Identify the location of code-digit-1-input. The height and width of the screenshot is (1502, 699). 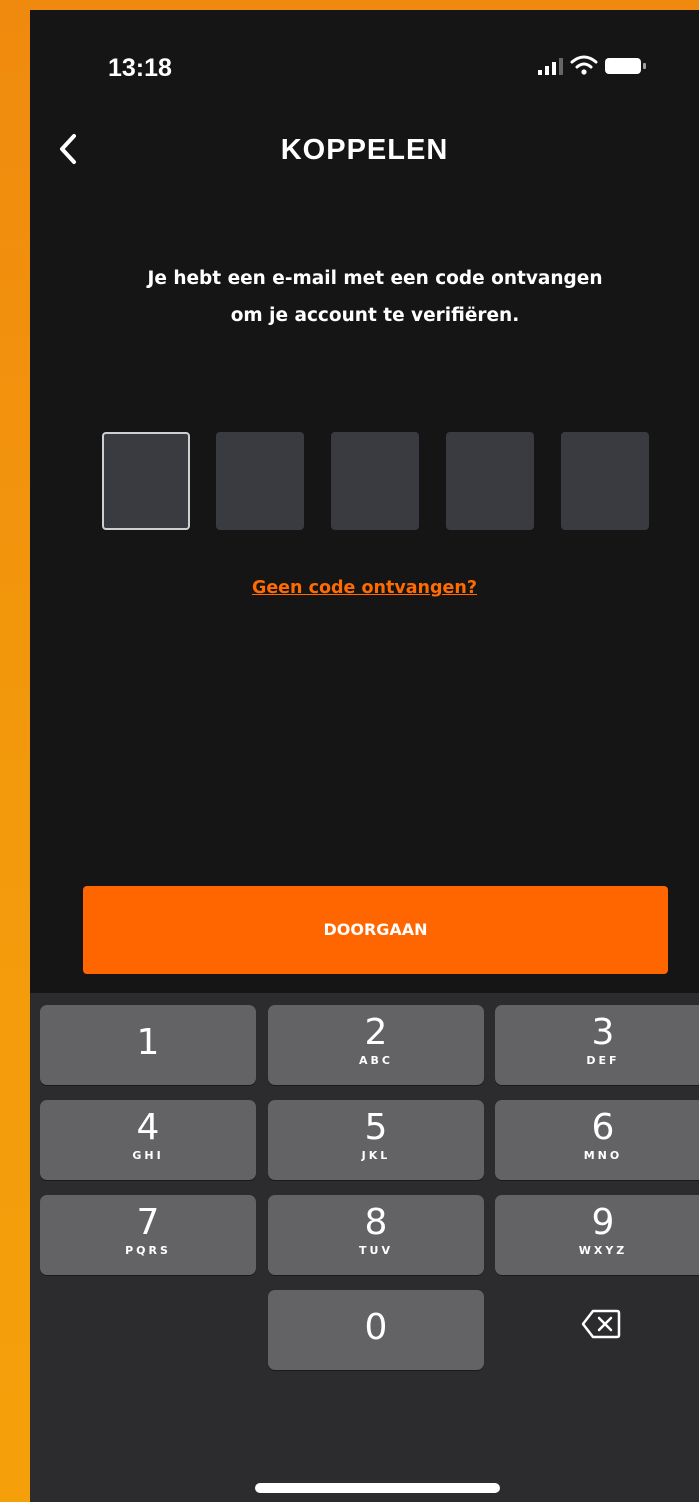
(146, 481).